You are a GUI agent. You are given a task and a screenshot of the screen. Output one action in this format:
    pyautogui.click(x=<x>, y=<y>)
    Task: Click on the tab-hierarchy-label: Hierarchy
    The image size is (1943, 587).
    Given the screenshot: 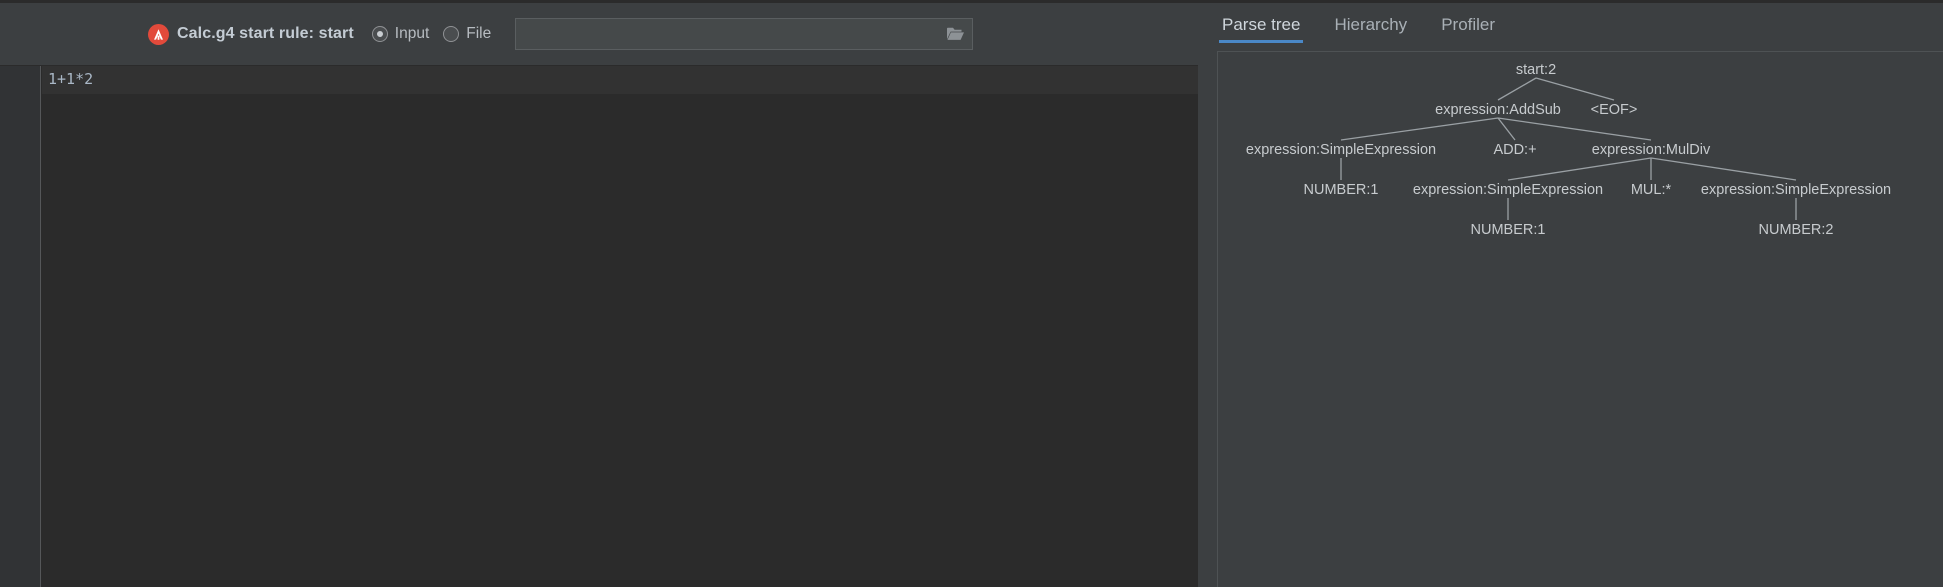 What is the action you would take?
    pyautogui.click(x=1371, y=24)
    